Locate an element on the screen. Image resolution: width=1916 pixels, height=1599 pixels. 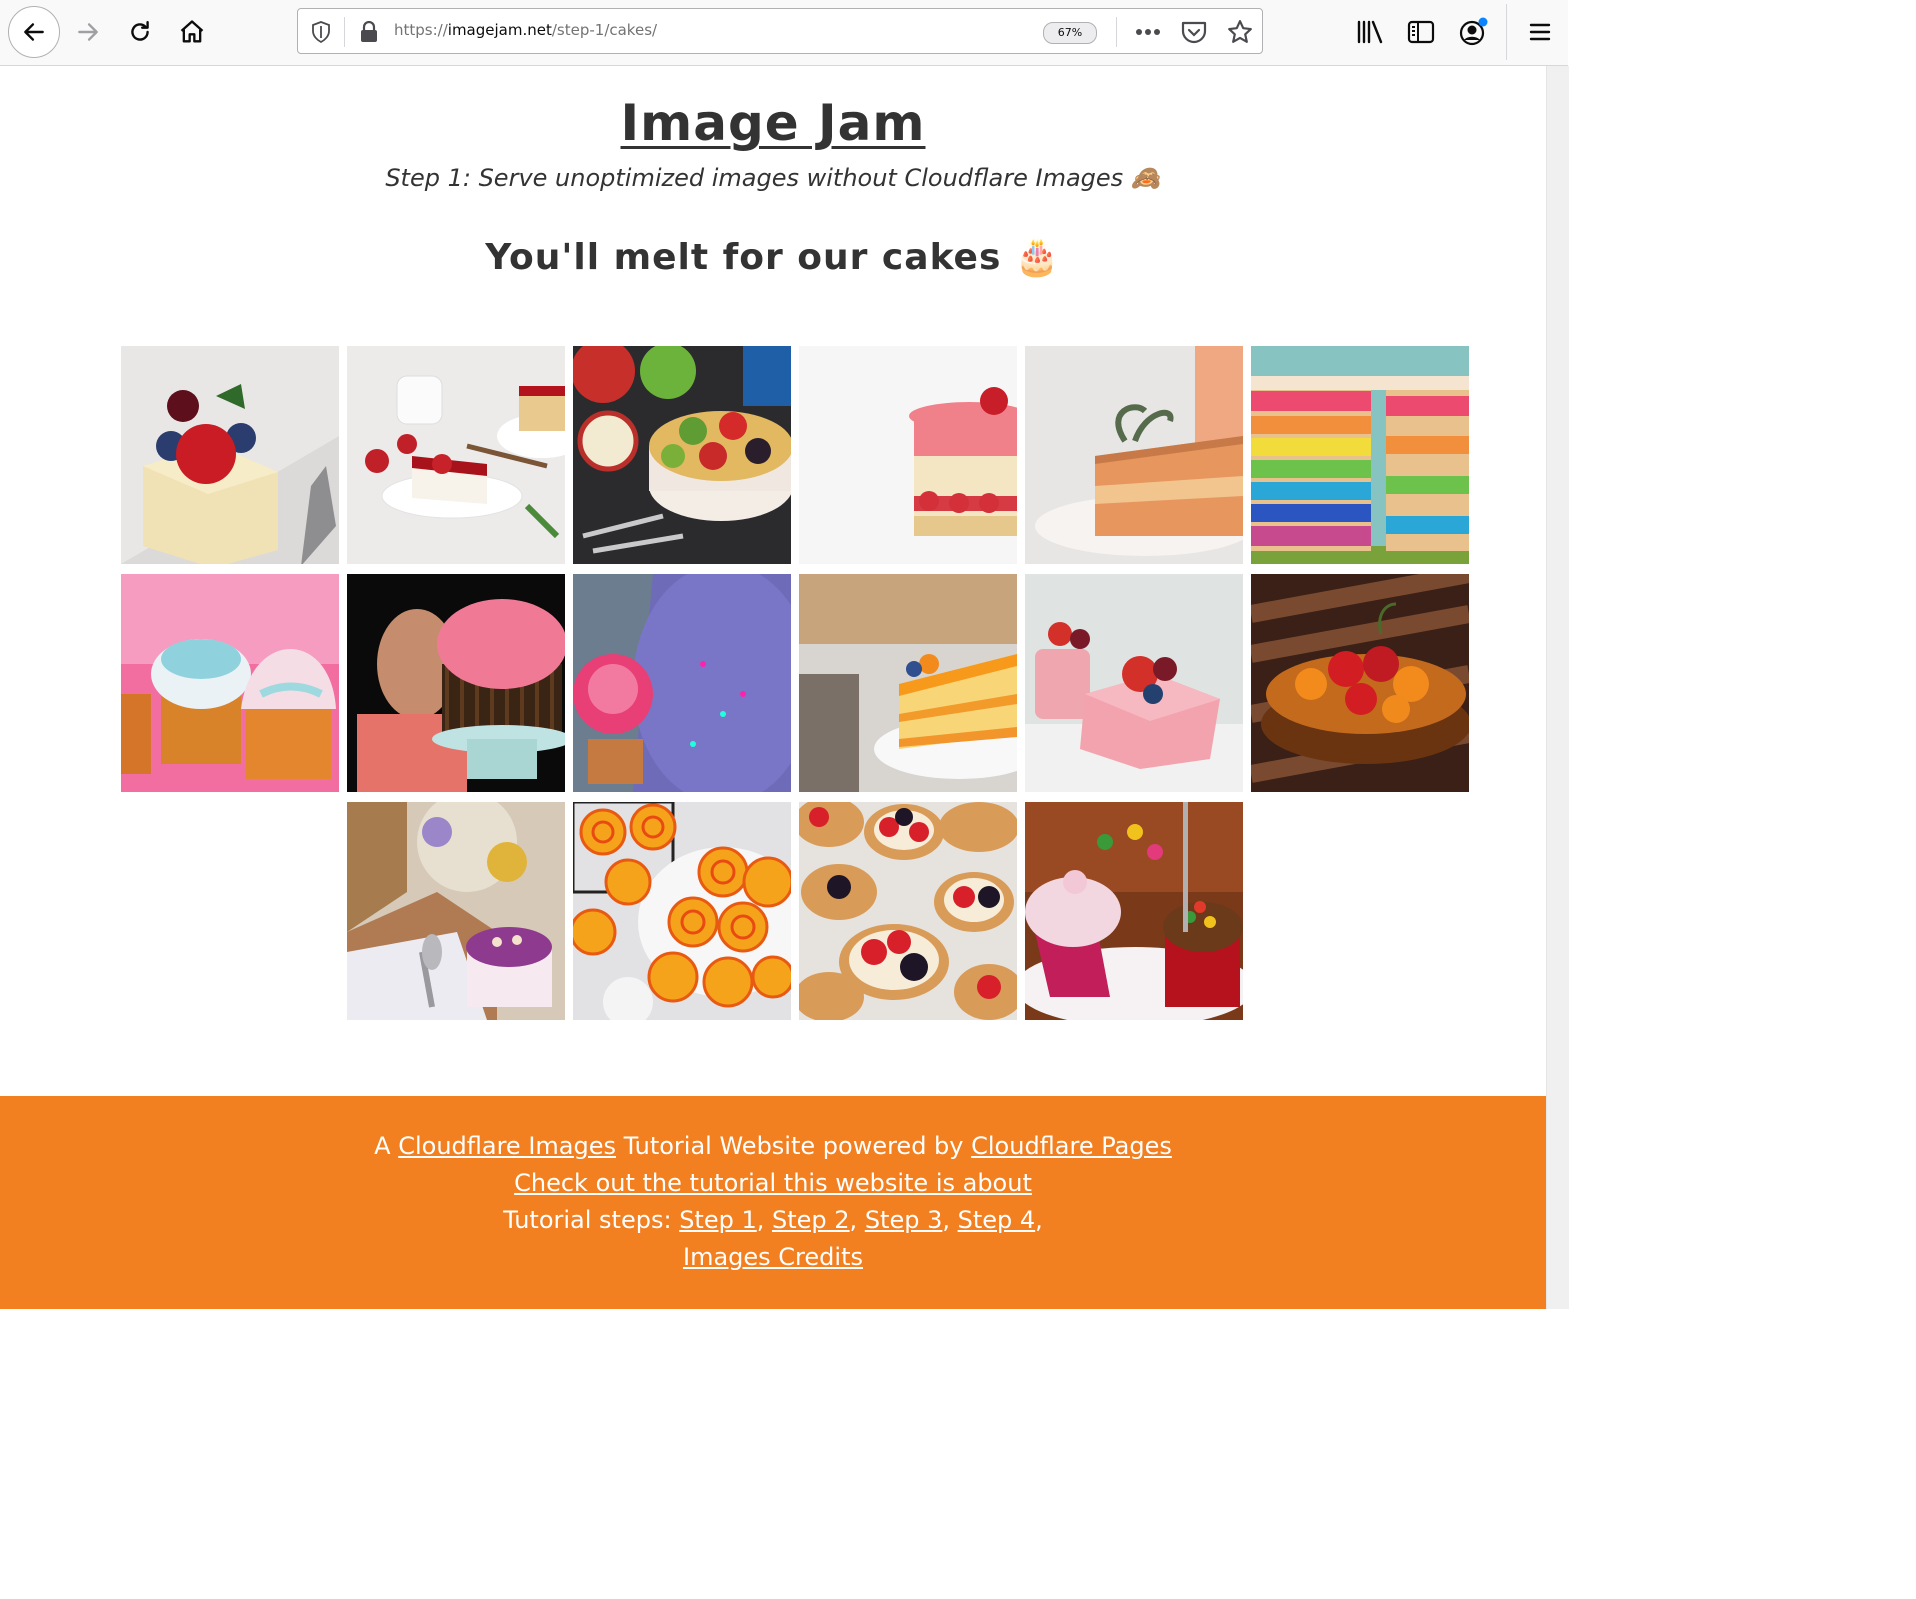
url-text: https://imagejam.net/step-1/cakes/ is located at coordinates (525, 30).